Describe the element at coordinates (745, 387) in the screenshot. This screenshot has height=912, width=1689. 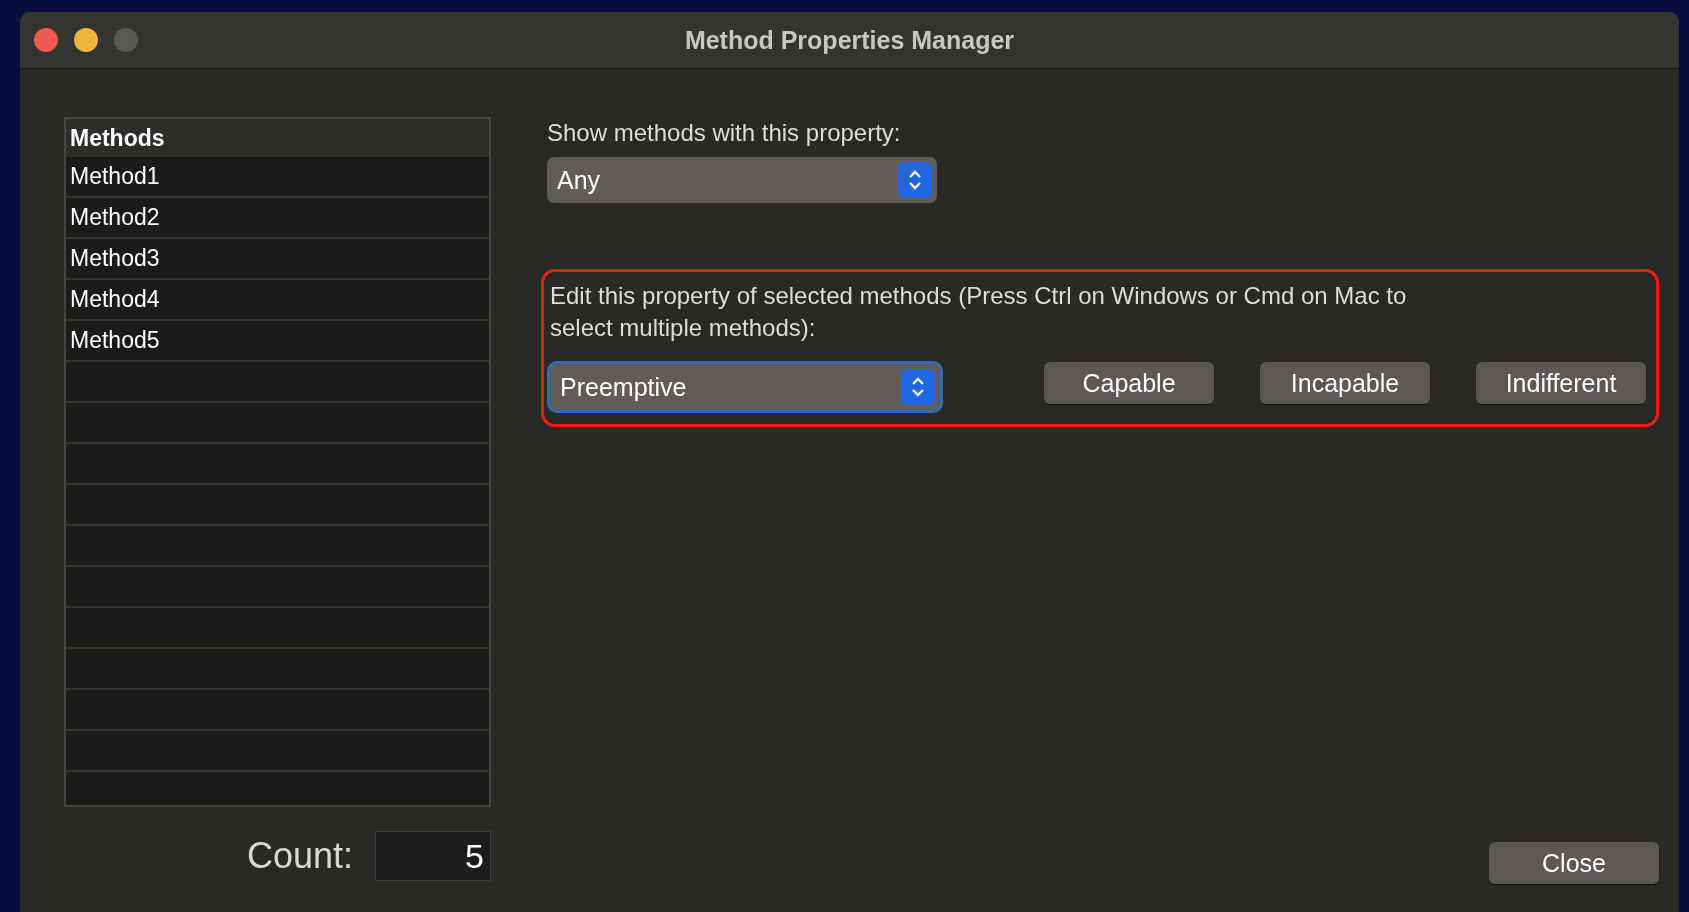
I see `dropdown: Preemptive` at that location.